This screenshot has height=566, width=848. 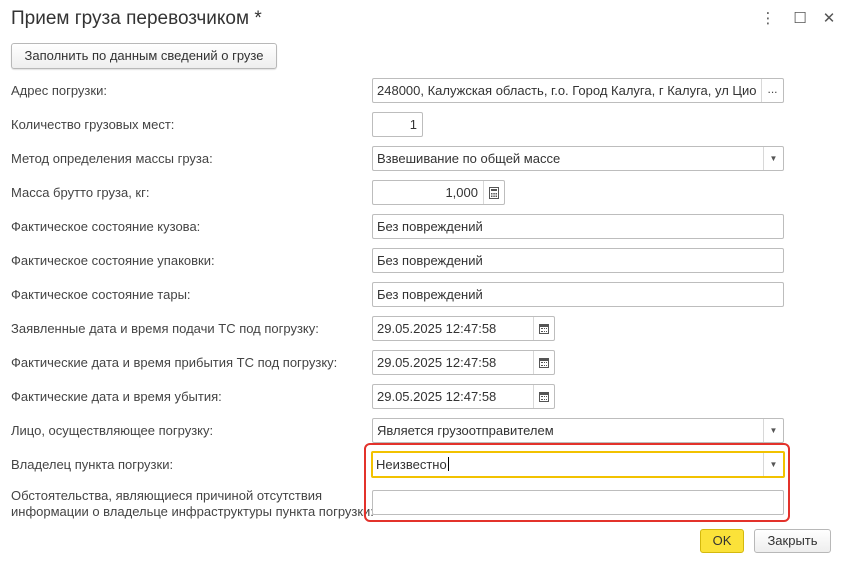 I want to click on places-label: Количество грузовых мест:, so click(x=93, y=124).